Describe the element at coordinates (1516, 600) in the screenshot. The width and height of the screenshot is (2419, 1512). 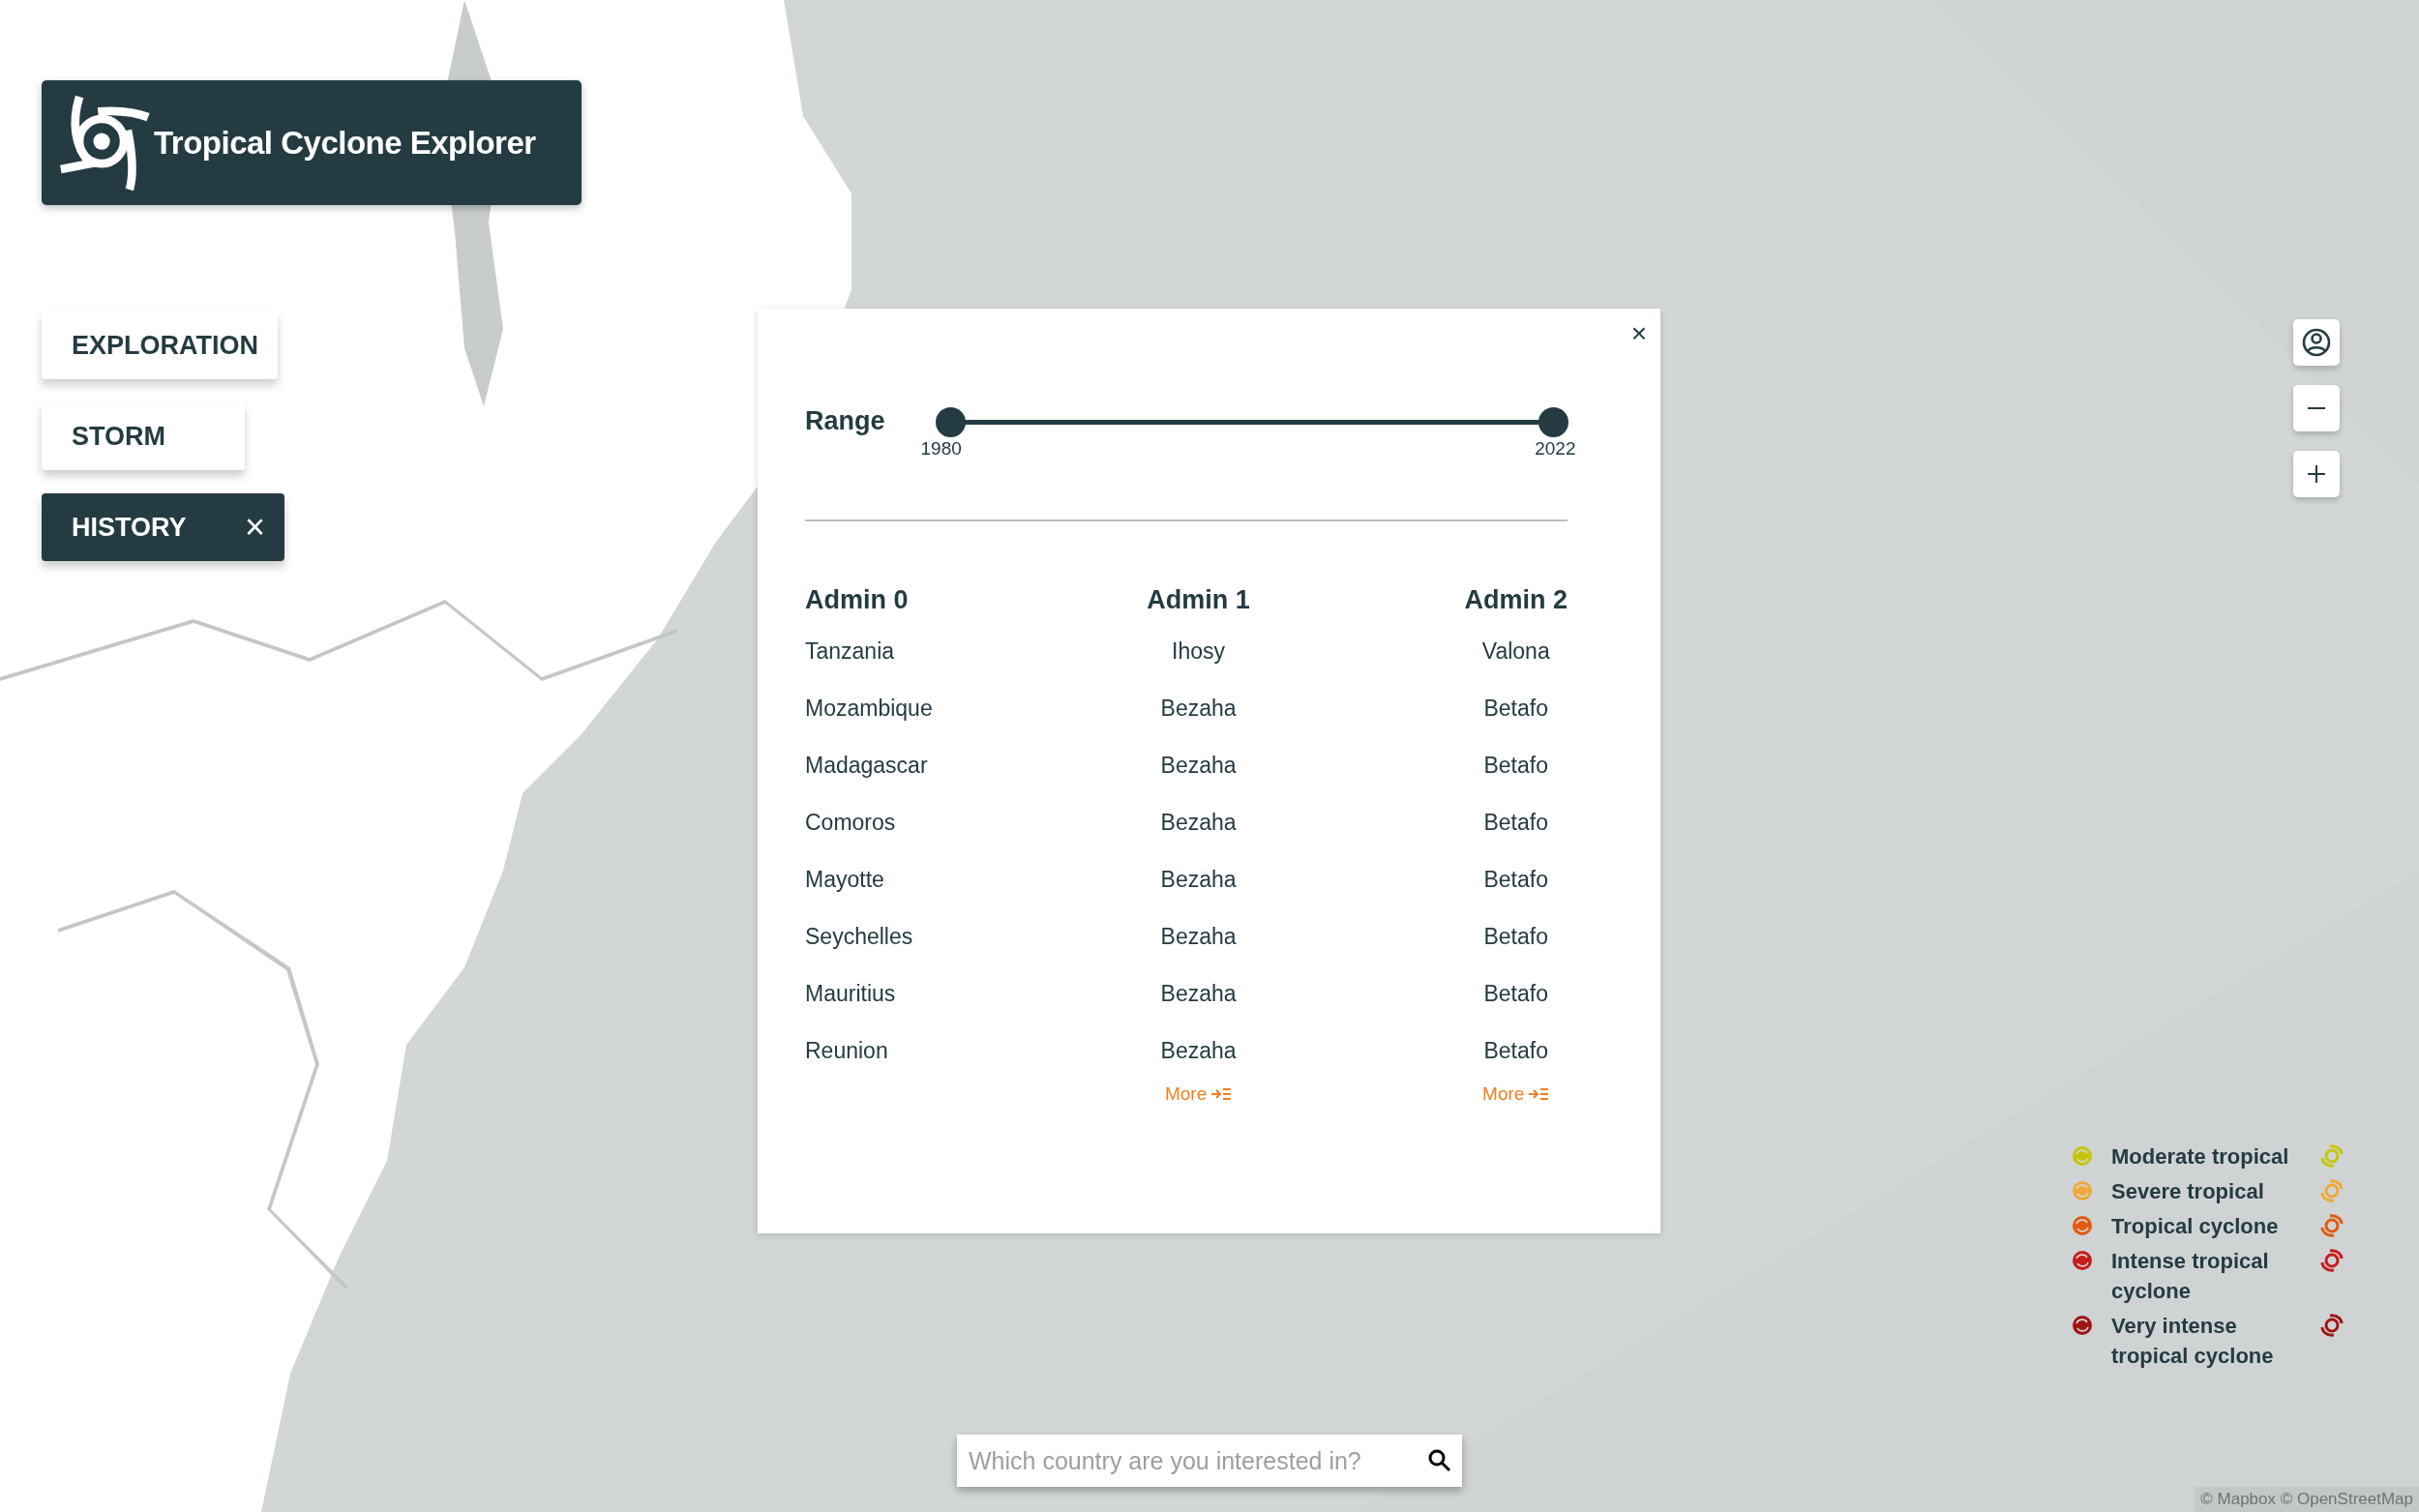
I see `column-header: Admin 2` at that location.